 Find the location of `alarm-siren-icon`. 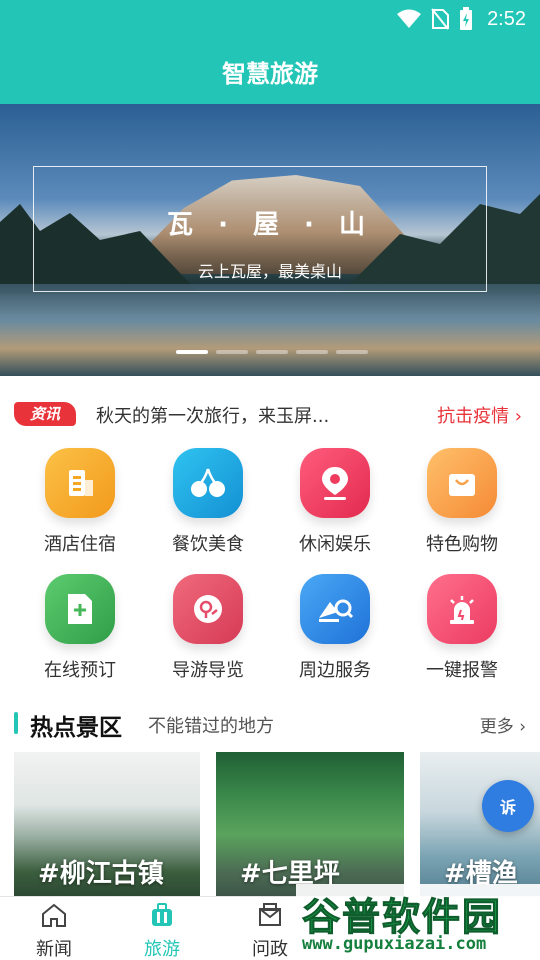

alarm-siren-icon is located at coordinates (462, 609).